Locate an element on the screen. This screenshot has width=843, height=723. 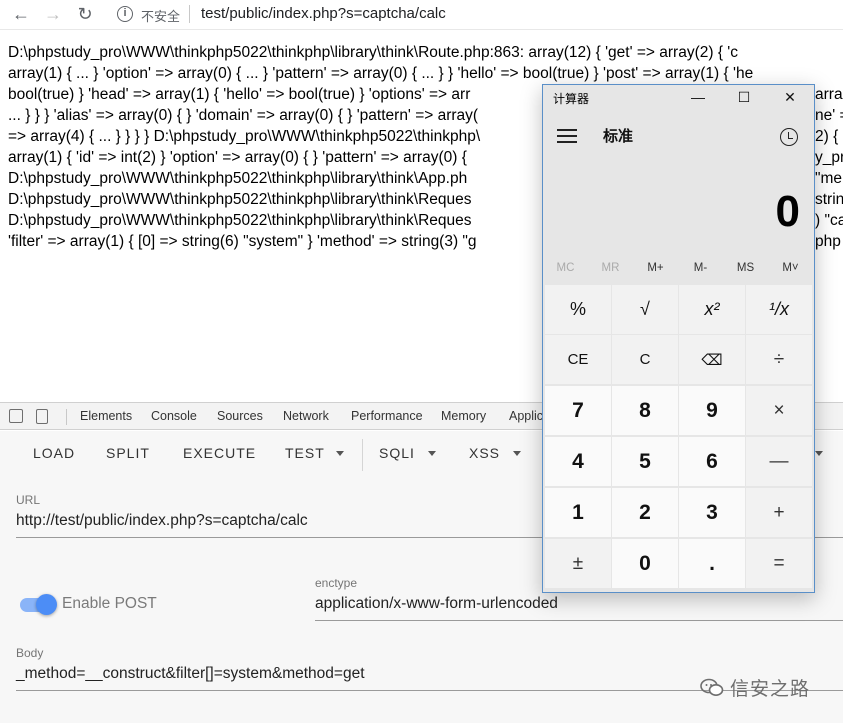
split-button: SPLIT is located at coordinates (128, 453).